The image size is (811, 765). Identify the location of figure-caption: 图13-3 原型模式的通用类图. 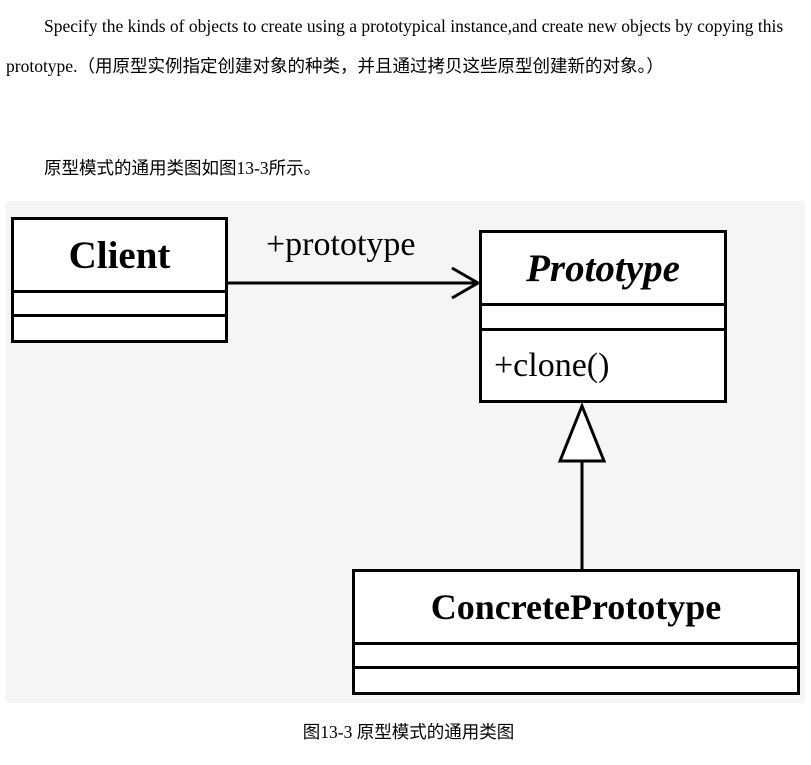
(408, 732).